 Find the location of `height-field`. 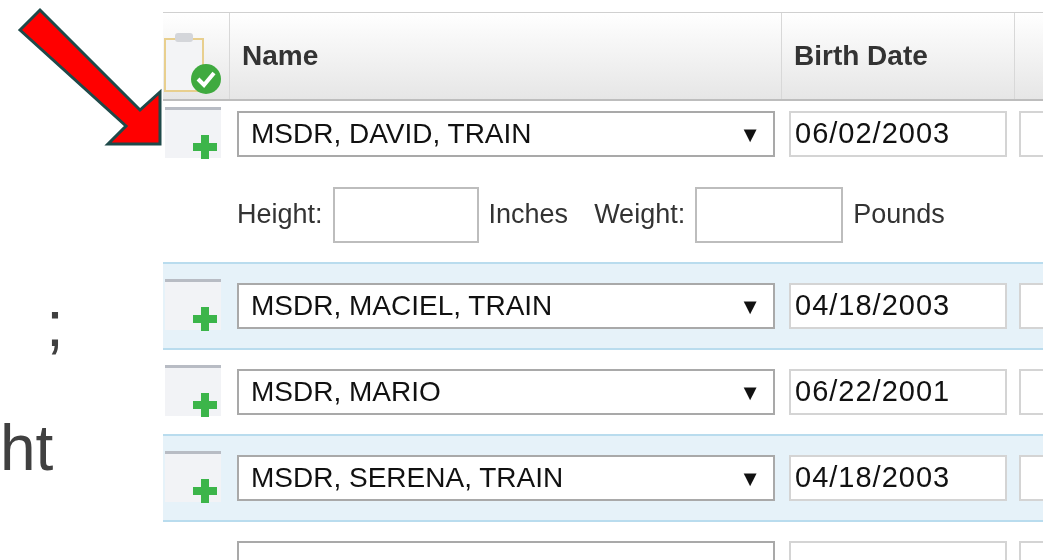

height-field is located at coordinates (405, 214).